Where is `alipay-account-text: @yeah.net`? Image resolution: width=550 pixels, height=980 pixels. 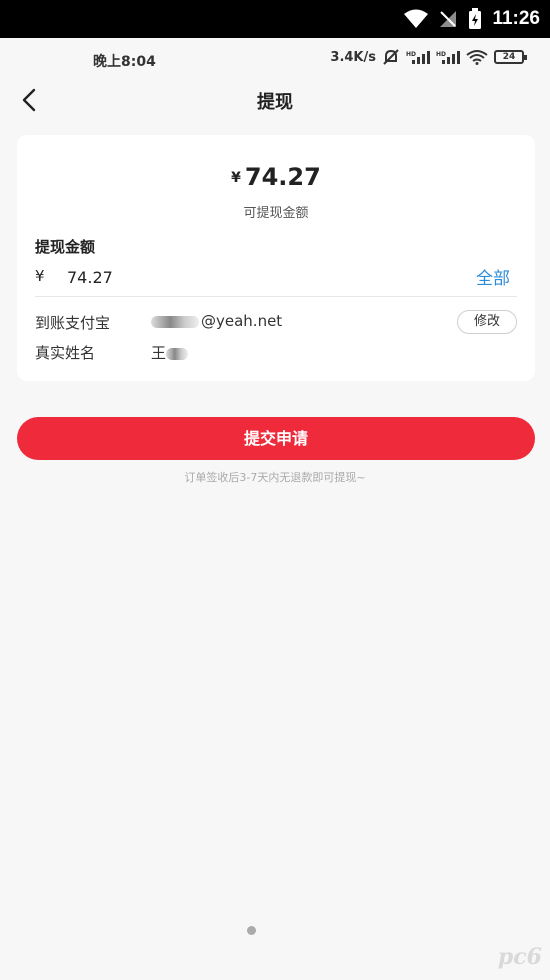
alipay-account-text: @yeah.net is located at coordinates (242, 321).